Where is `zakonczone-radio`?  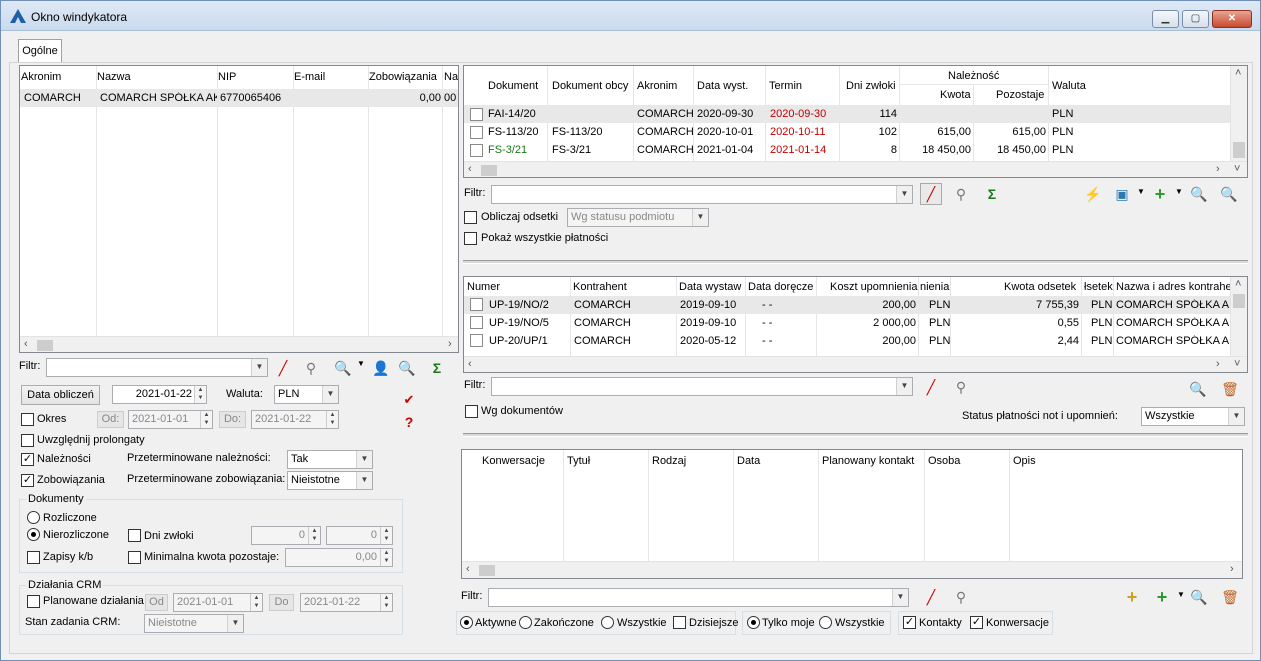 zakonczone-radio is located at coordinates (525, 622).